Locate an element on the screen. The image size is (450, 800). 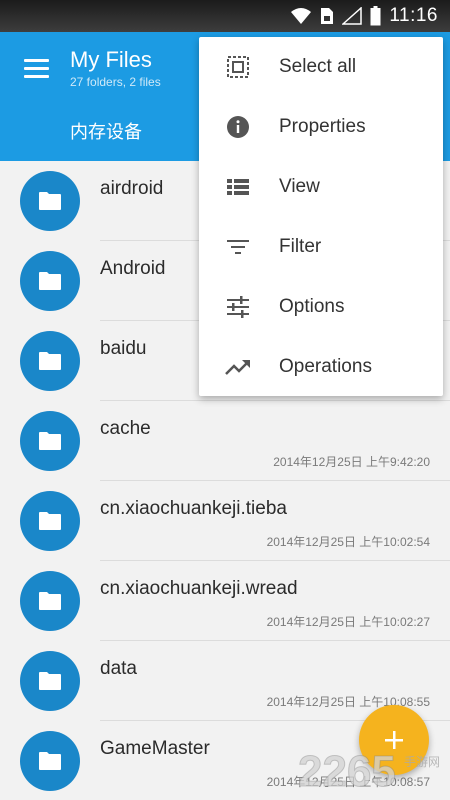
menu-item-label: Properties is located at coordinates (322, 126).